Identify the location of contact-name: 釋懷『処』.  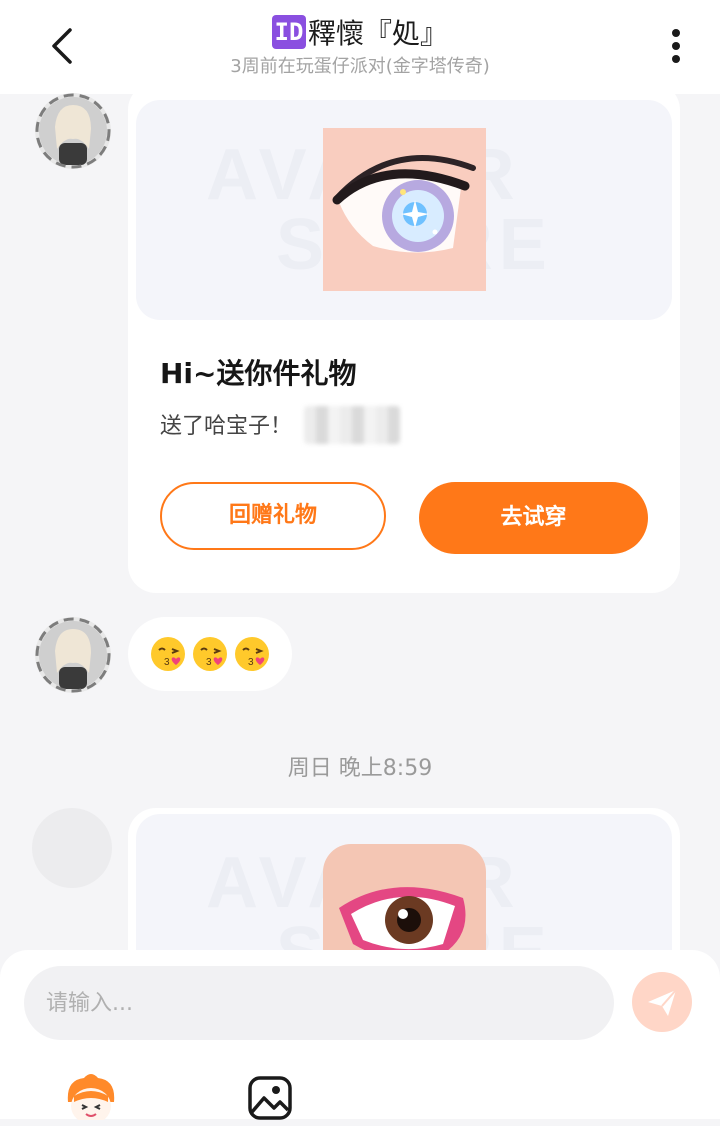
(377, 33).